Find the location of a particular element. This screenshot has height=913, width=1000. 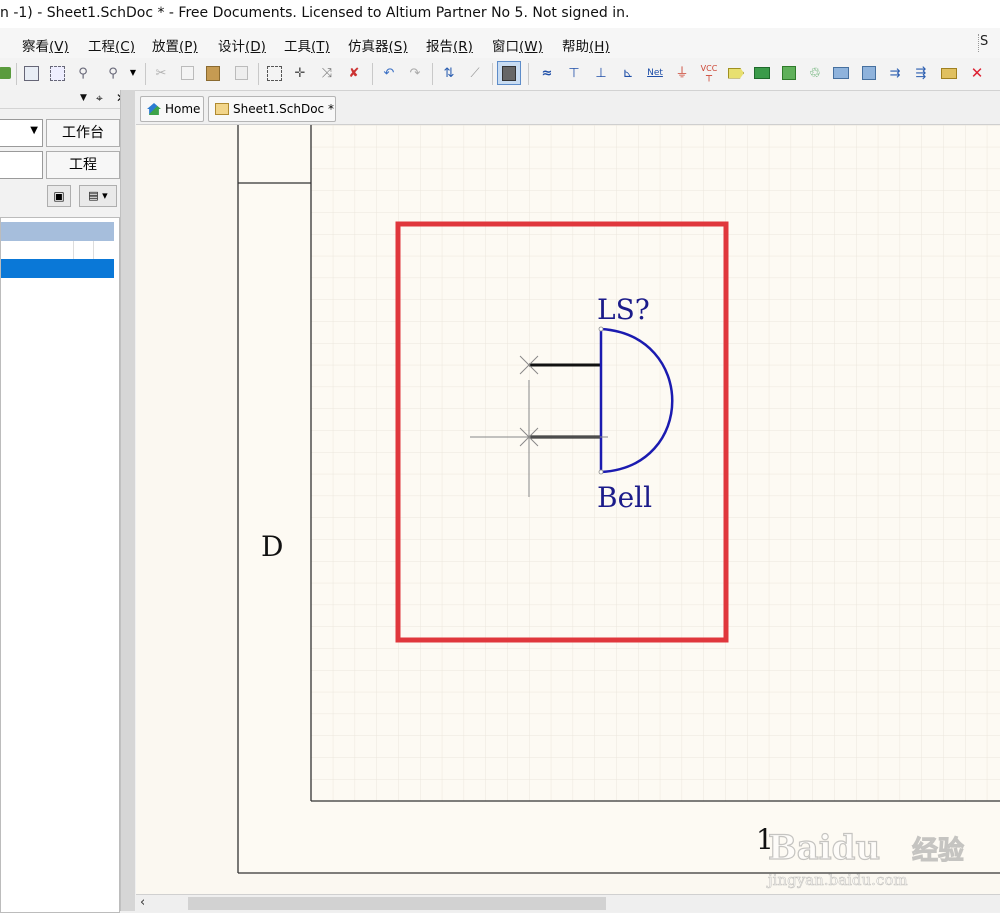

baidu-watermark: Baidu 经验 jingyan.baidu.com is located at coordinates (865, 858).